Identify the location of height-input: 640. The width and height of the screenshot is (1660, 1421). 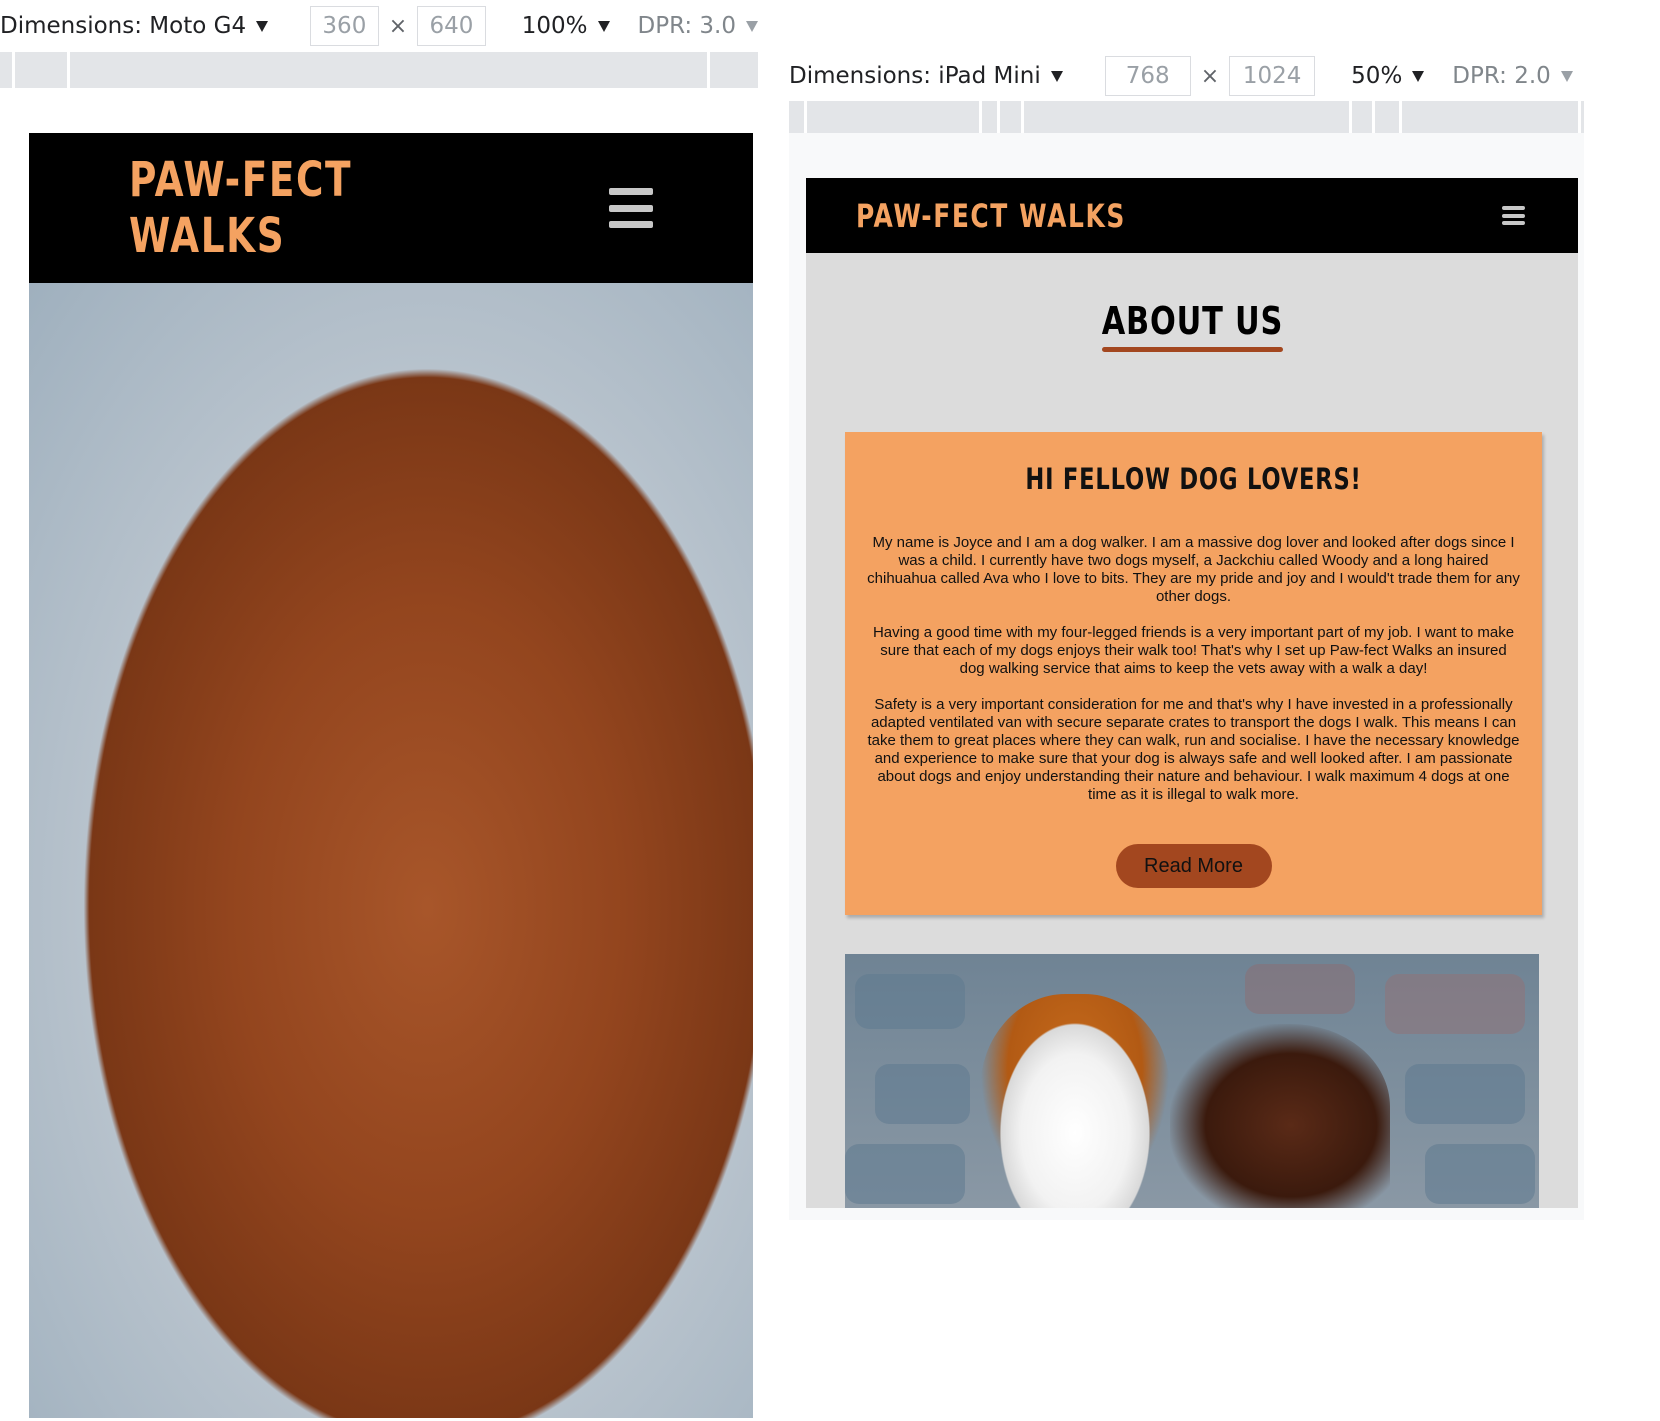
(451, 26).